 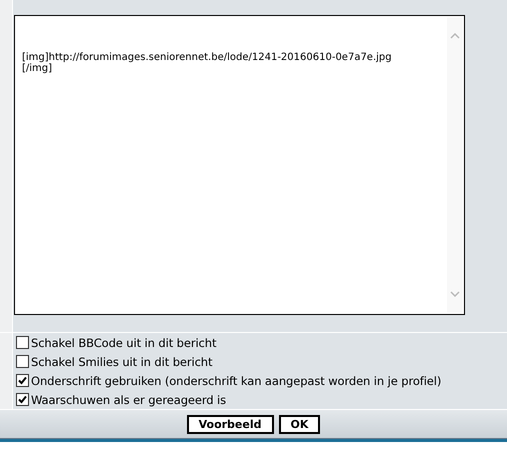 What do you see at coordinates (299, 424) in the screenshot?
I see `ok-button: OK` at bounding box center [299, 424].